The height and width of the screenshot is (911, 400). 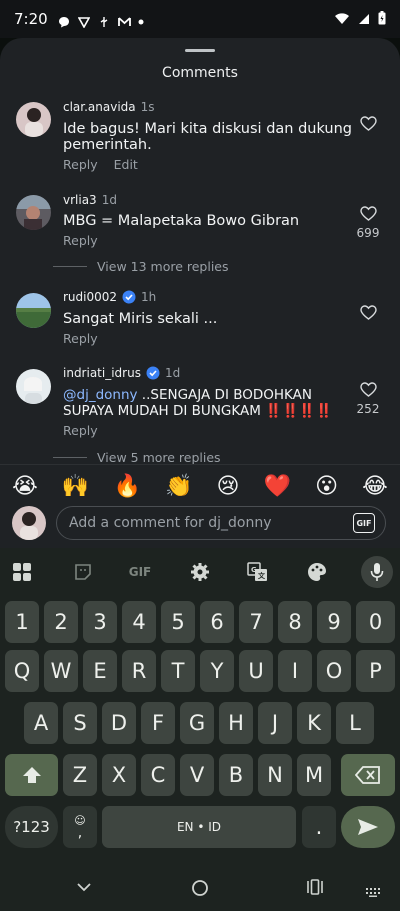 I want to click on symbols-key: ?123, so click(x=31, y=827).